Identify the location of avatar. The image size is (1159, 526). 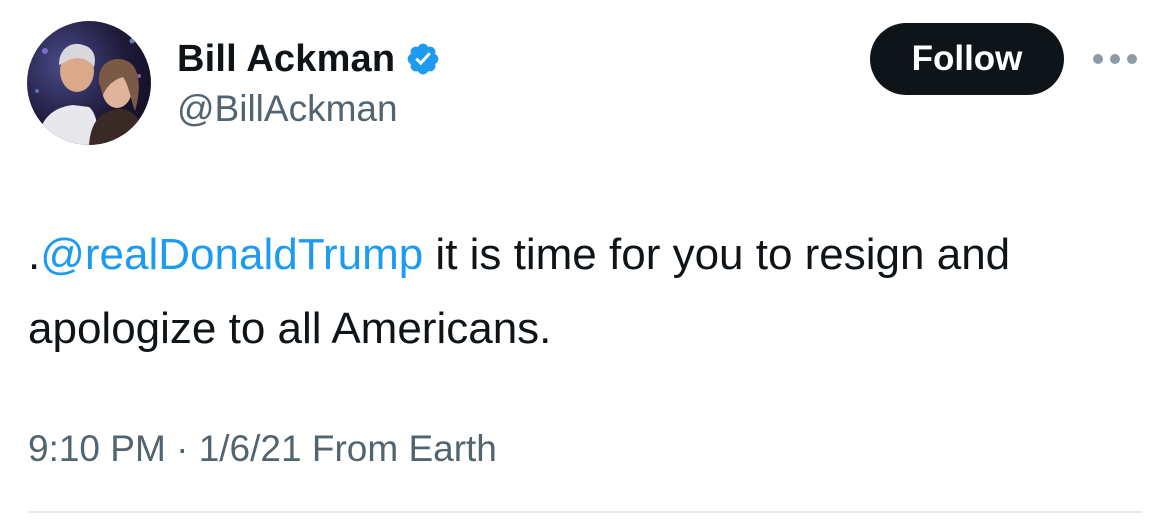
(89, 83).